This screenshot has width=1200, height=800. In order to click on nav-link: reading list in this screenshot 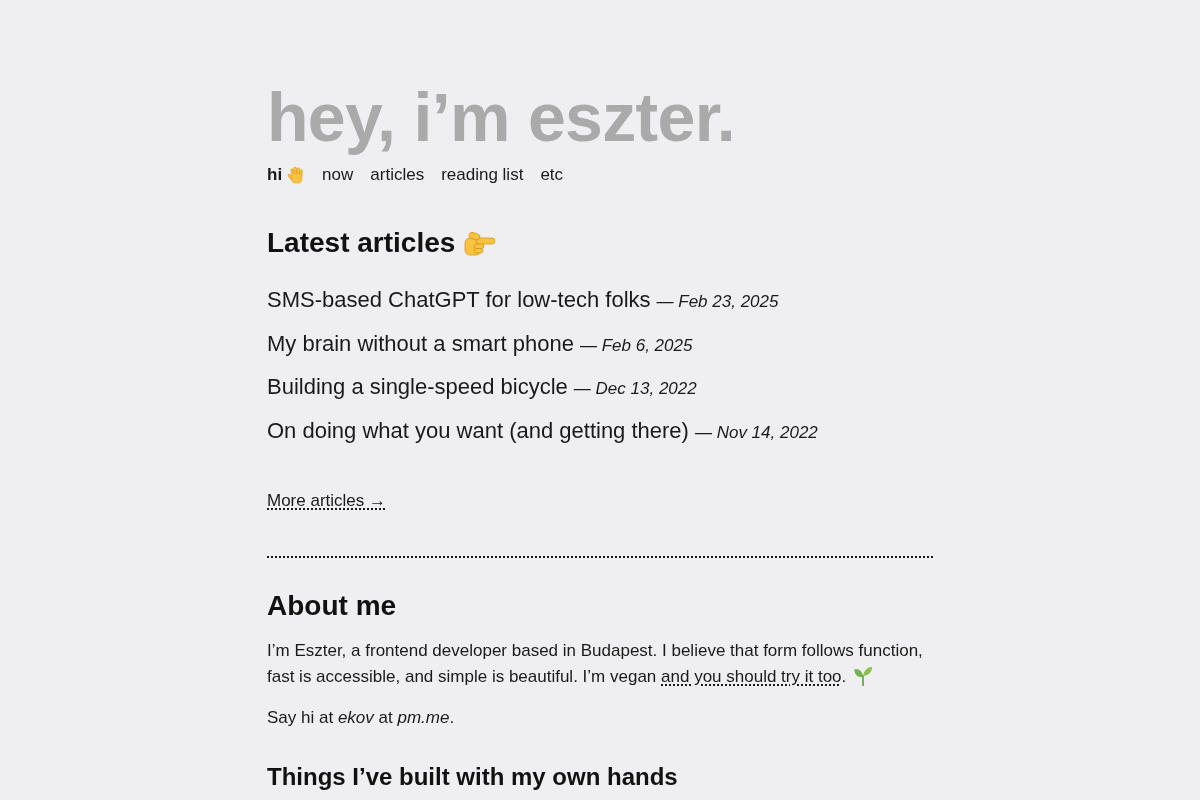, I will do `click(482, 175)`.